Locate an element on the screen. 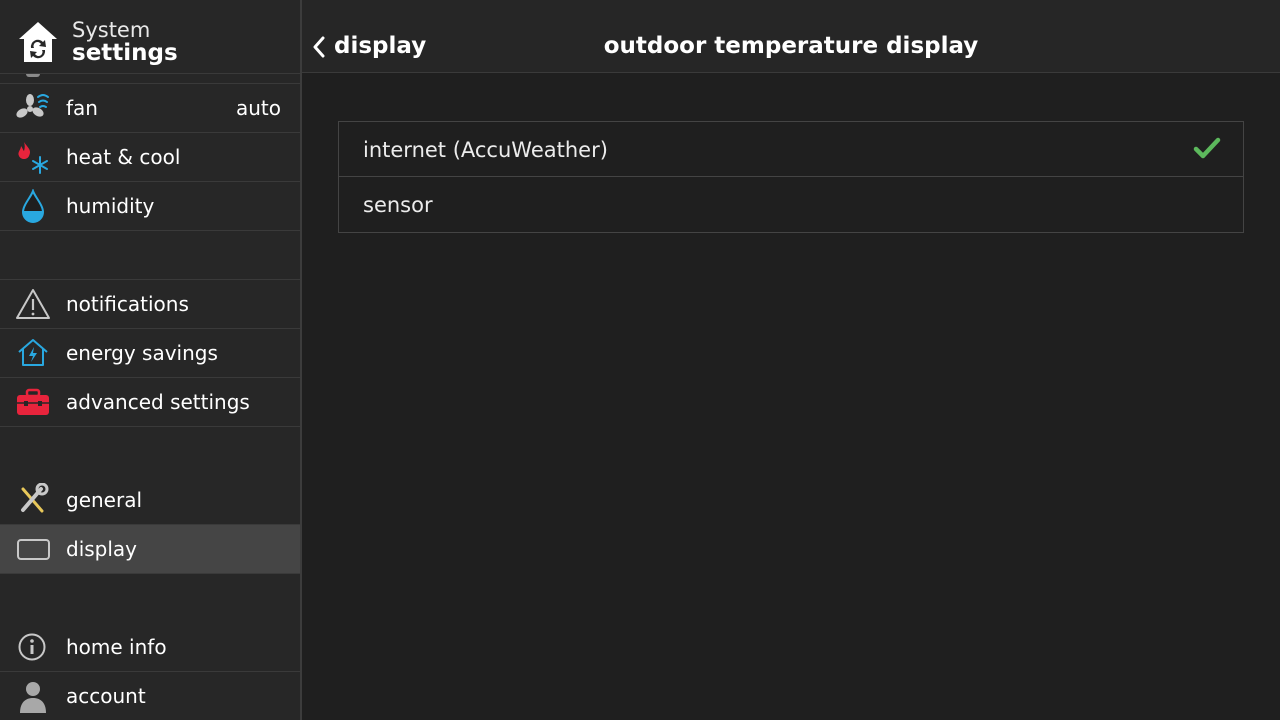  sidebar-item-label: energy savings is located at coordinates (142, 353).